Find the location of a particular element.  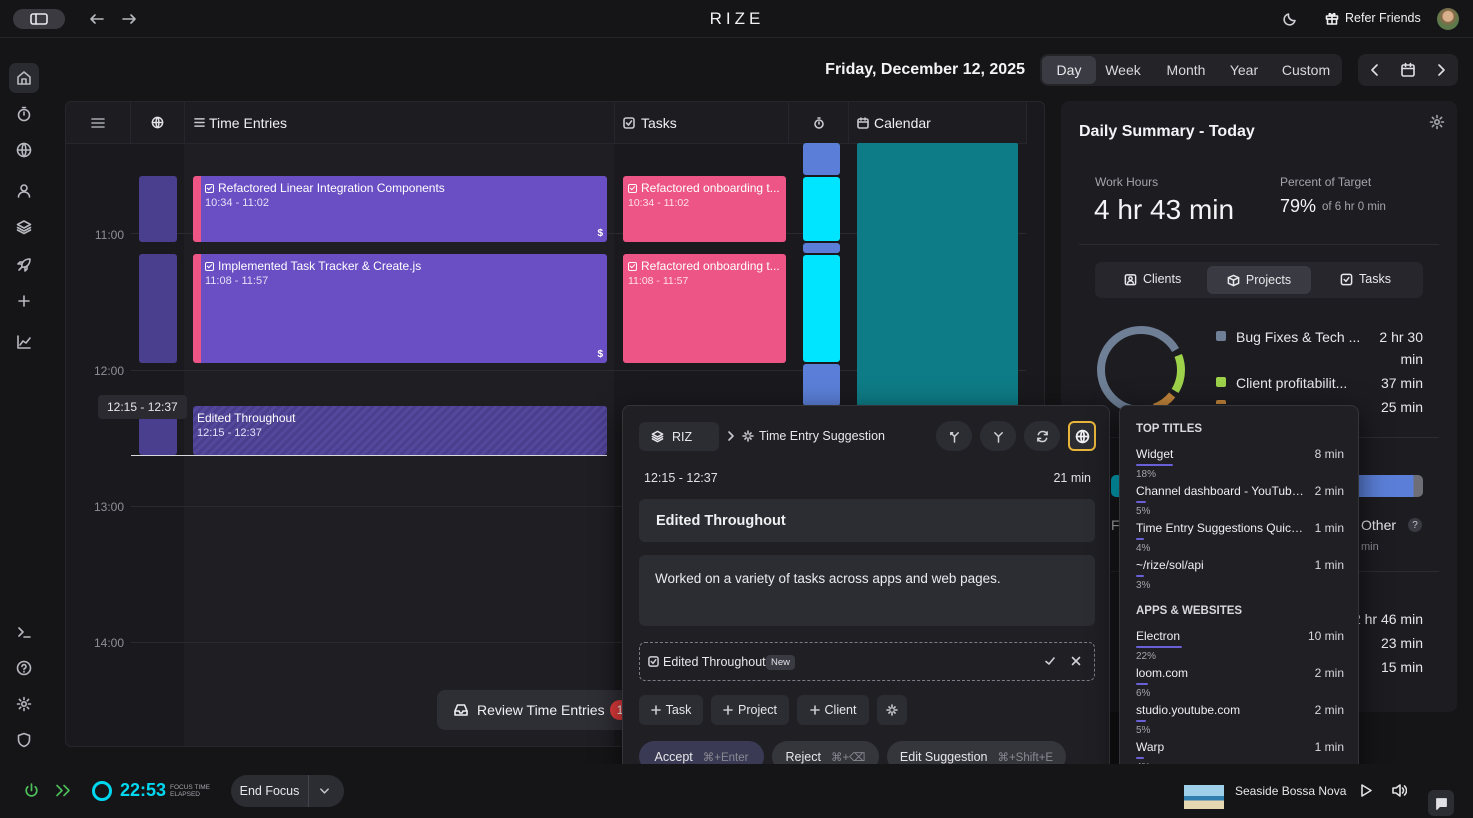

shield-icon is located at coordinates (24, 740).